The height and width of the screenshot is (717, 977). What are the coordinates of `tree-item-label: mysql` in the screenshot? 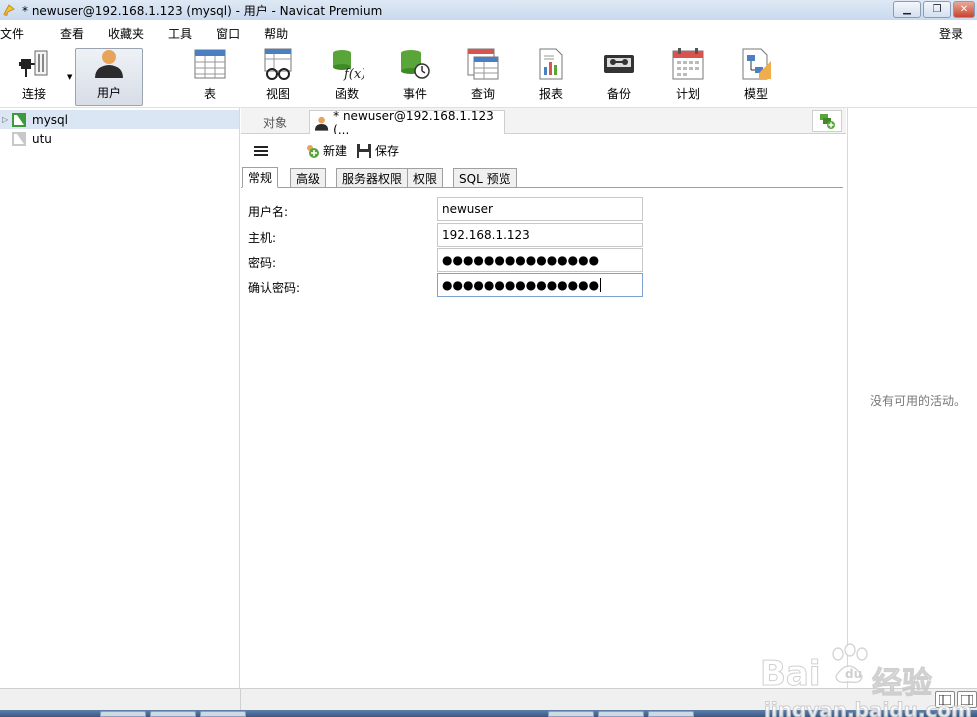 It's located at (50, 119).